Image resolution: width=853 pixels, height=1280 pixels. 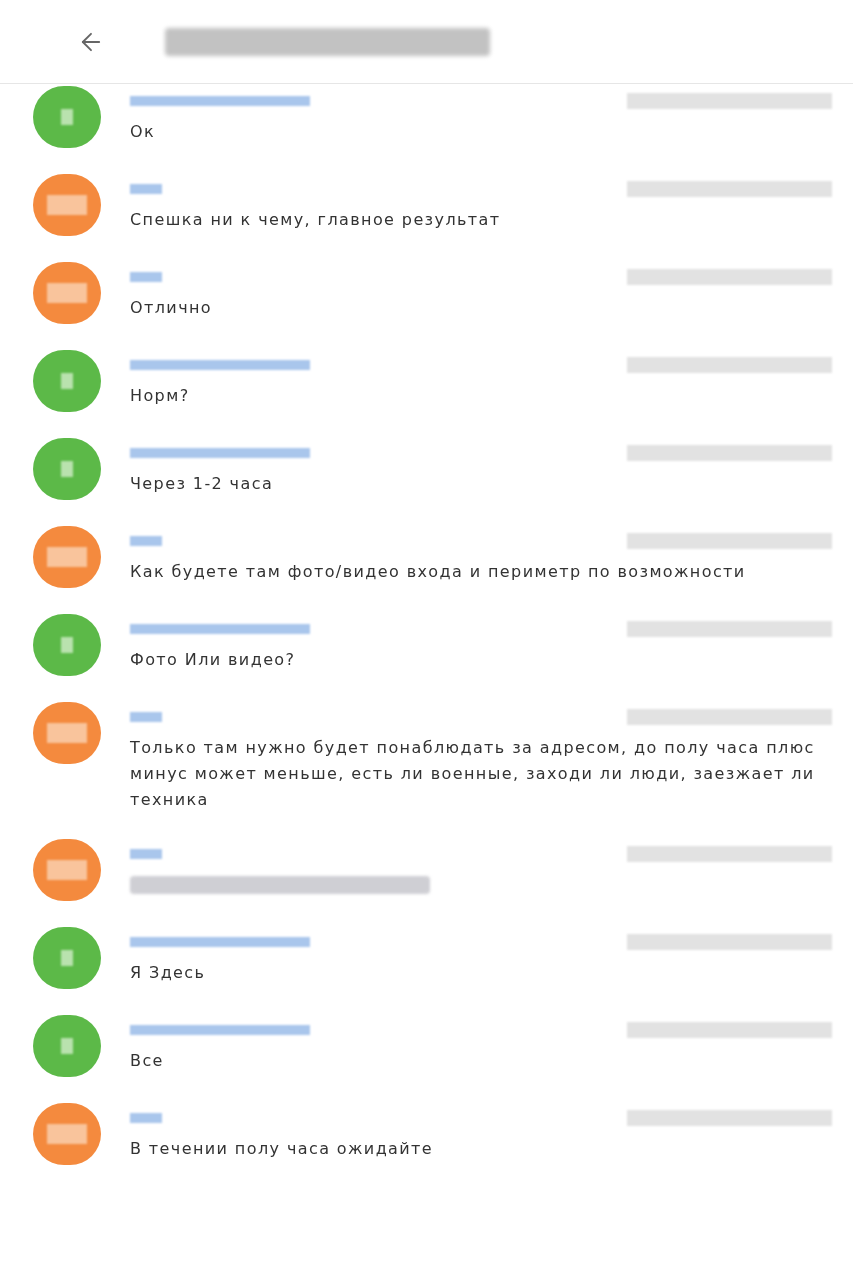 What do you see at coordinates (316, 220) in the screenshot?
I see `message-text: Спешка ни к чему, главное результат` at bounding box center [316, 220].